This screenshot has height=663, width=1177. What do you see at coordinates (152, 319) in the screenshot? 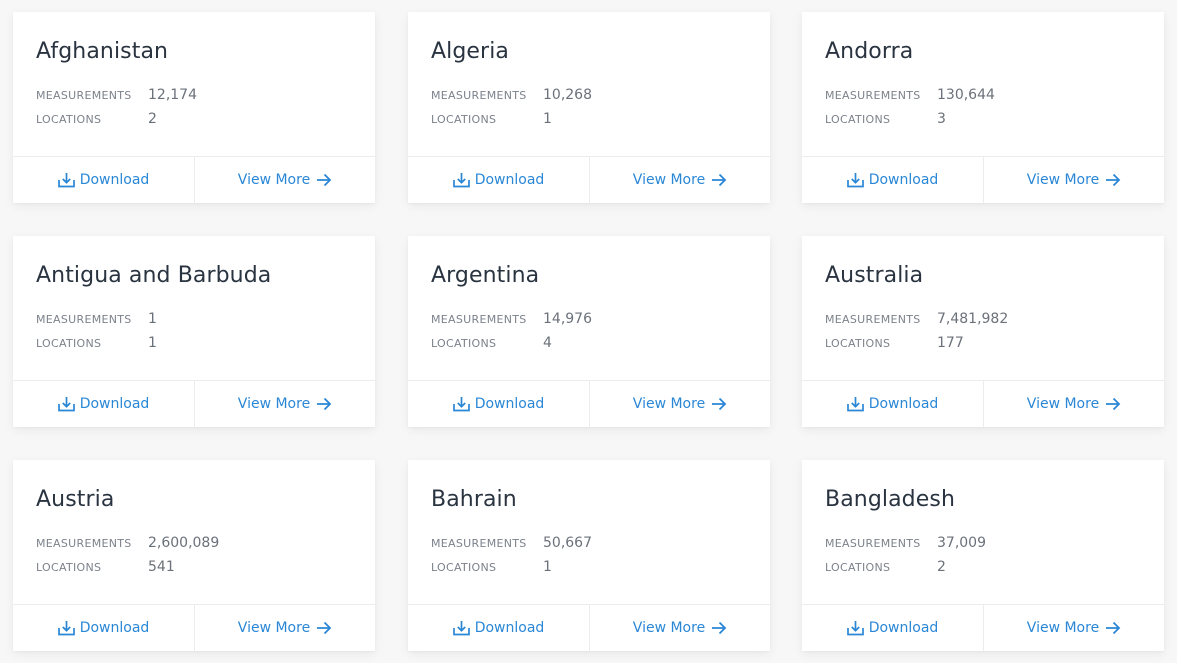
I see `measurements-value: 1` at bounding box center [152, 319].